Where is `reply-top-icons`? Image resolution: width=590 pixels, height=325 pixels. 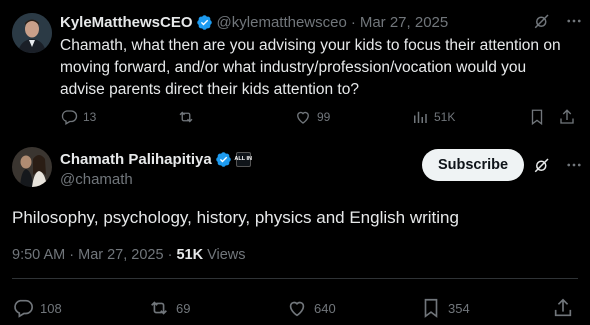 reply-top-icons is located at coordinates (558, 21).